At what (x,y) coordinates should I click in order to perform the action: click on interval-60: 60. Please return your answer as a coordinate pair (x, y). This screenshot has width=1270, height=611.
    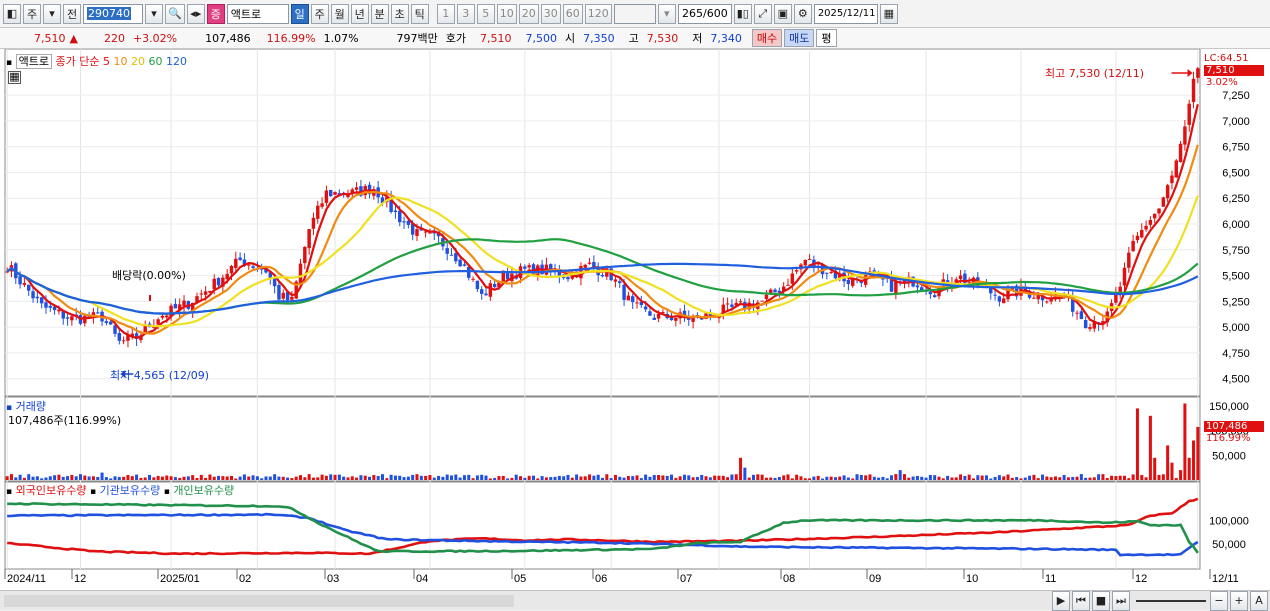
    Looking at the image, I should click on (572, 13).